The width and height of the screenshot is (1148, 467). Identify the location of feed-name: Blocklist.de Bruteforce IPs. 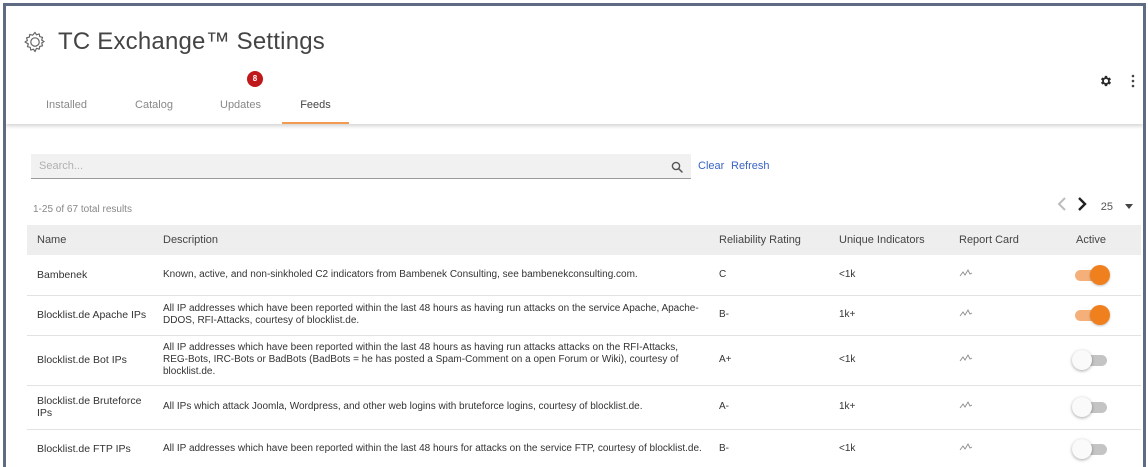
(89, 407).